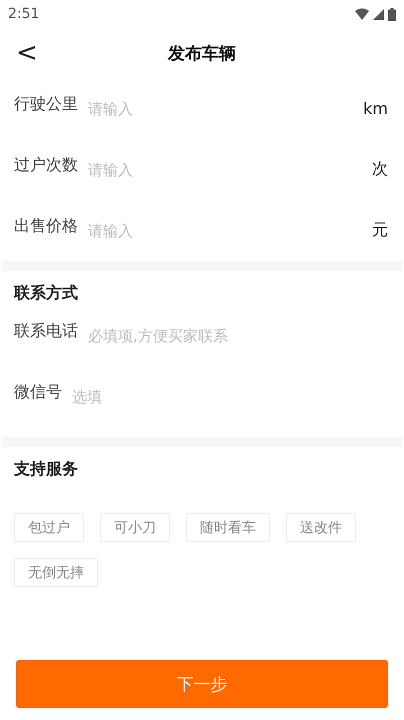 Image resolution: width=404 pixels, height=720 pixels. Describe the element at coordinates (202, 53) in the screenshot. I see `page-title: 发布车辆` at that location.